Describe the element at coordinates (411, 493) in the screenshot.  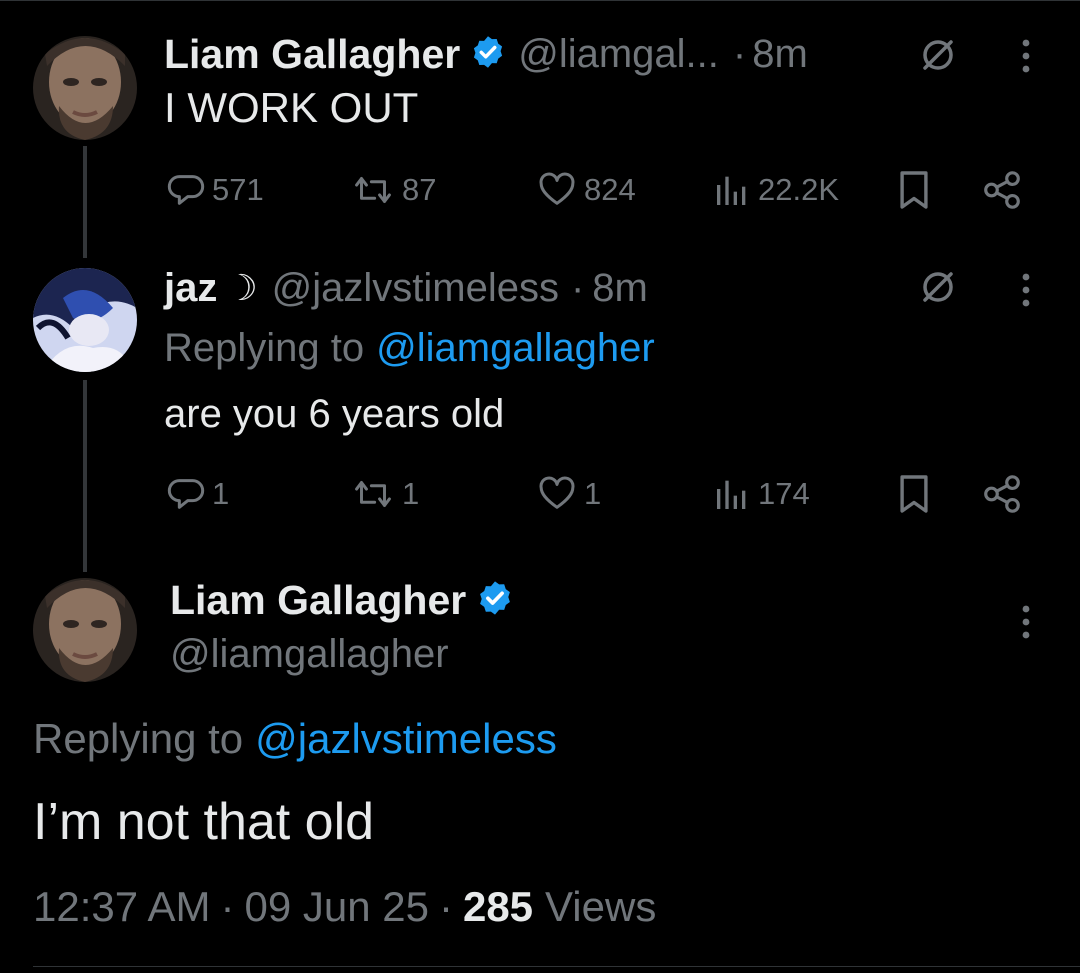
I see `retweet-count: 1` at that location.